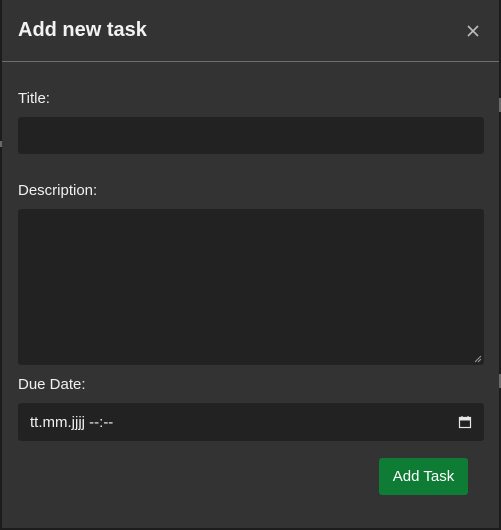 The image size is (501, 530). What do you see at coordinates (82, 30) in the screenshot?
I see `dialog-title: Add new task` at bounding box center [82, 30].